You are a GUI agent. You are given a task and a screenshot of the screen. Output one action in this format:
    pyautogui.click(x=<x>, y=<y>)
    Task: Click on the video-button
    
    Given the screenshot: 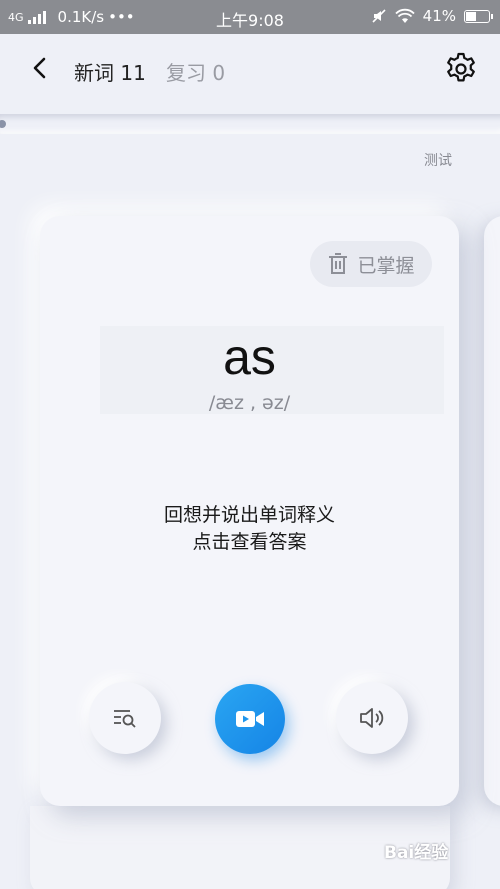 What is the action you would take?
    pyautogui.click(x=250, y=719)
    